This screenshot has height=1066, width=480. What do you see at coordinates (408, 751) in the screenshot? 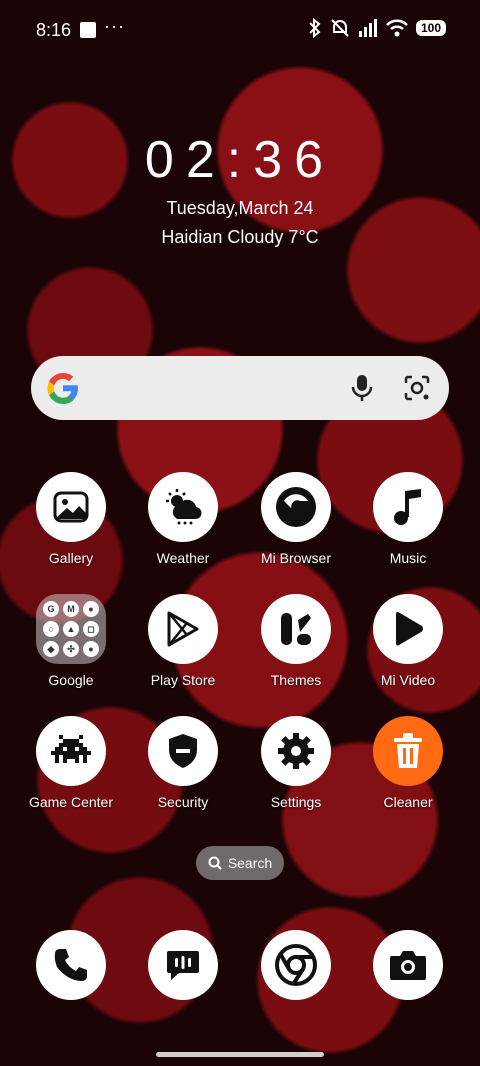
I see `cleaner-icon` at bounding box center [408, 751].